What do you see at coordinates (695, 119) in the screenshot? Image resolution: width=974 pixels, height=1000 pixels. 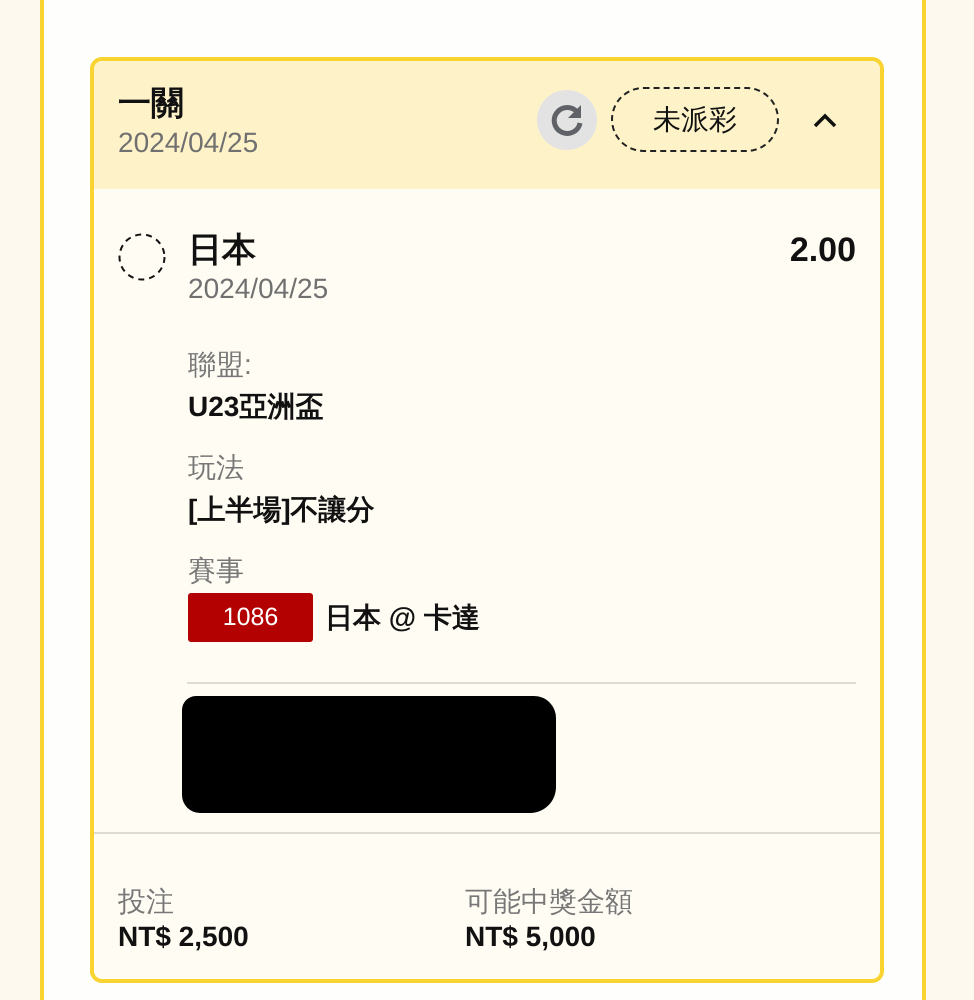 I see `status-badge: 未派彩` at bounding box center [695, 119].